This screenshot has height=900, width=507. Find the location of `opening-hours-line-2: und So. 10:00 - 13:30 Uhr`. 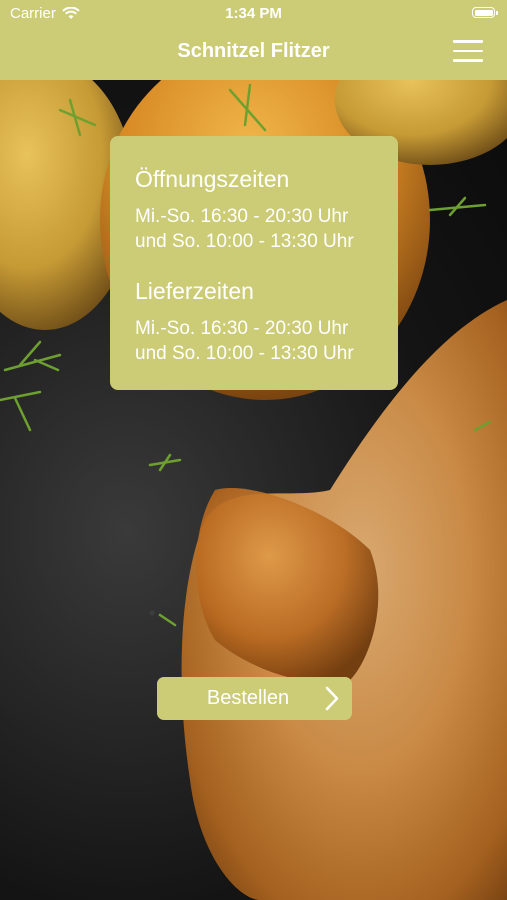

opening-hours-line-2: und So. 10:00 - 13:30 Uhr is located at coordinates (244, 241).